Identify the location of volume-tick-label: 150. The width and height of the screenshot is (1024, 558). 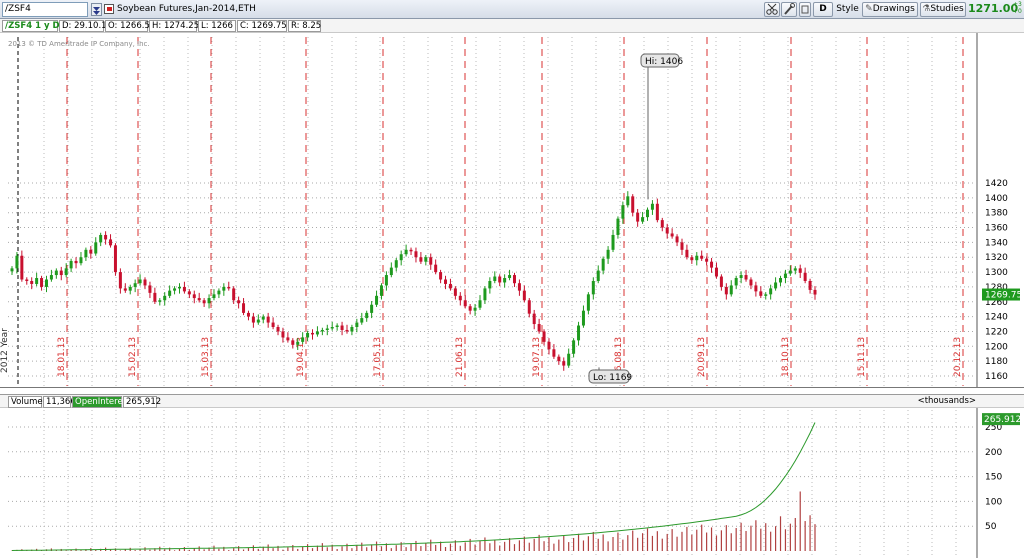
(993, 478).